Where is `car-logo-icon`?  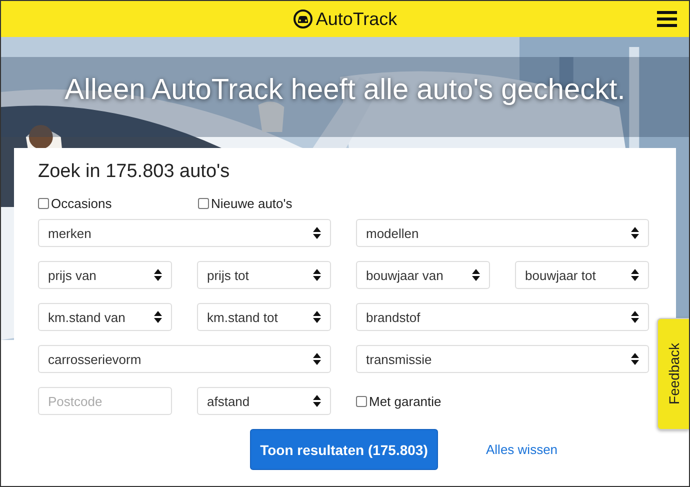
car-logo-icon is located at coordinates (302, 19).